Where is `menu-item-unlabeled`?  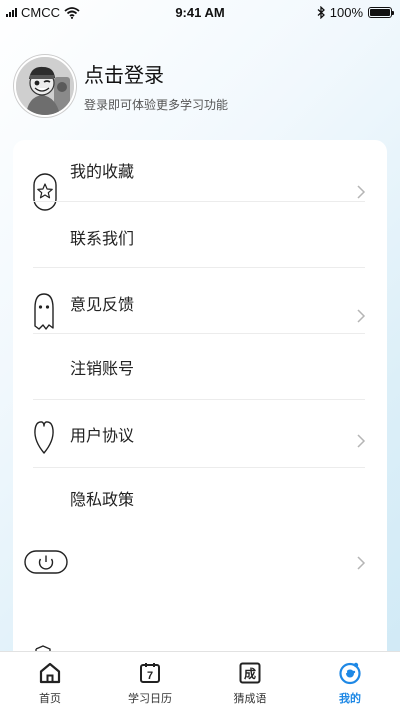
menu-item-unlabeled is located at coordinates (200, 566).